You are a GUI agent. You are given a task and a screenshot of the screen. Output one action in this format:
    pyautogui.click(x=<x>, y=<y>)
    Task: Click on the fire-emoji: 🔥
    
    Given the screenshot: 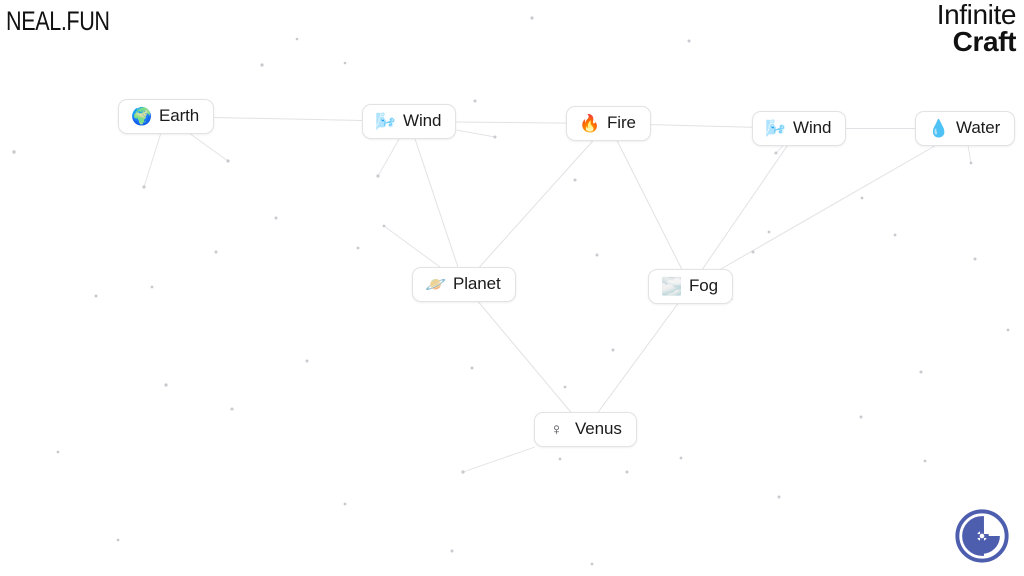 What is the action you would take?
    pyautogui.click(x=590, y=123)
    